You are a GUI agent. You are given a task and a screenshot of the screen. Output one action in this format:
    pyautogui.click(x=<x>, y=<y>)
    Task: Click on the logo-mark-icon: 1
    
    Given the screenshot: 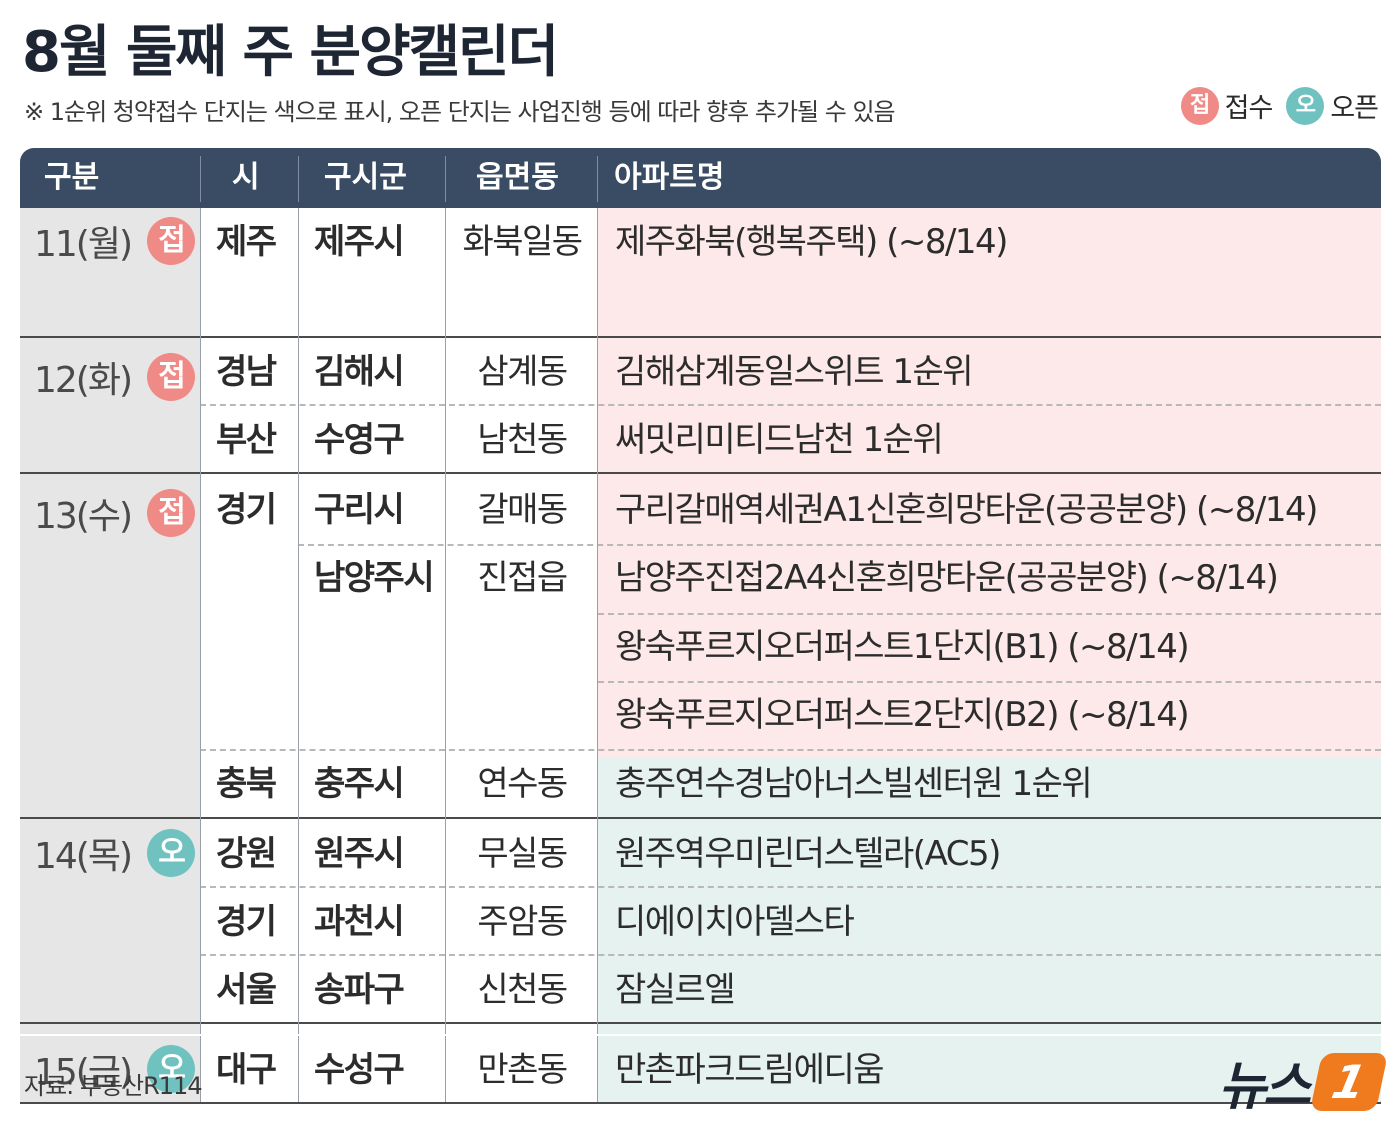 What is the action you would take?
    pyautogui.click(x=1349, y=1081)
    